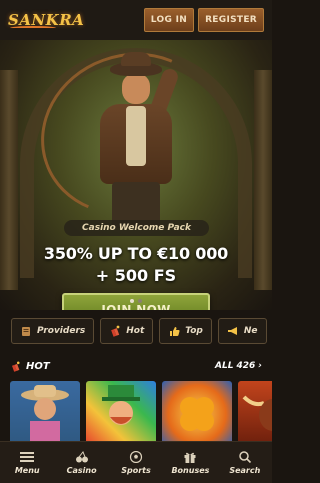 The width and height of the screenshot is (320, 483). Describe the element at coordinates (136, 470) in the screenshot. I see `nav-label: Sports` at that location.